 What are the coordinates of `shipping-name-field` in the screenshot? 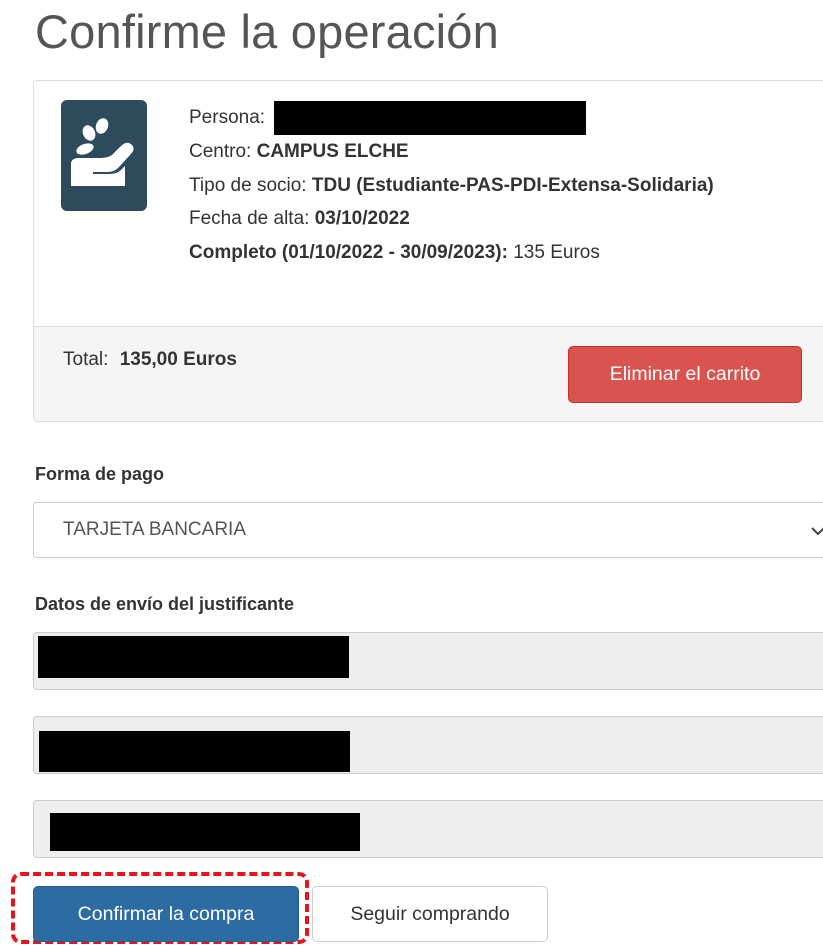 It's located at (428, 661).